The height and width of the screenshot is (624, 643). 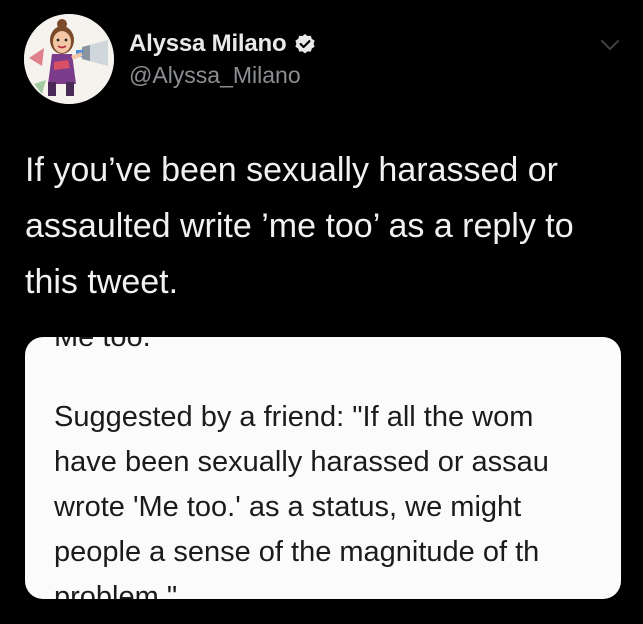 What do you see at coordinates (301, 377) in the screenshot?
I see `media-spacer` at bounding box center [301, 377].